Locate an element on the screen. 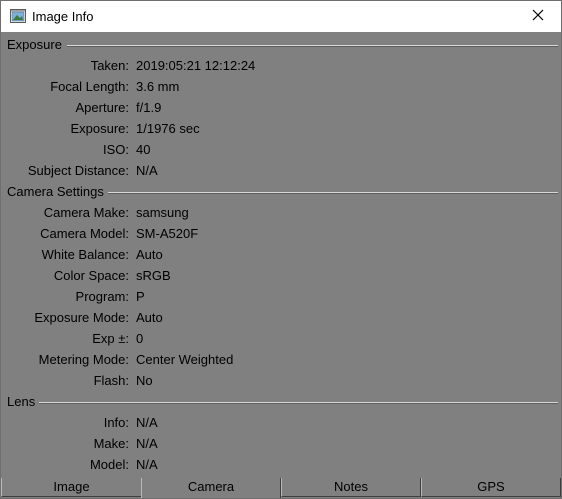 This screenshot has width=562, height=499. tab-bar: Image Camera Notes GPS is located at coordinates (281, 488).